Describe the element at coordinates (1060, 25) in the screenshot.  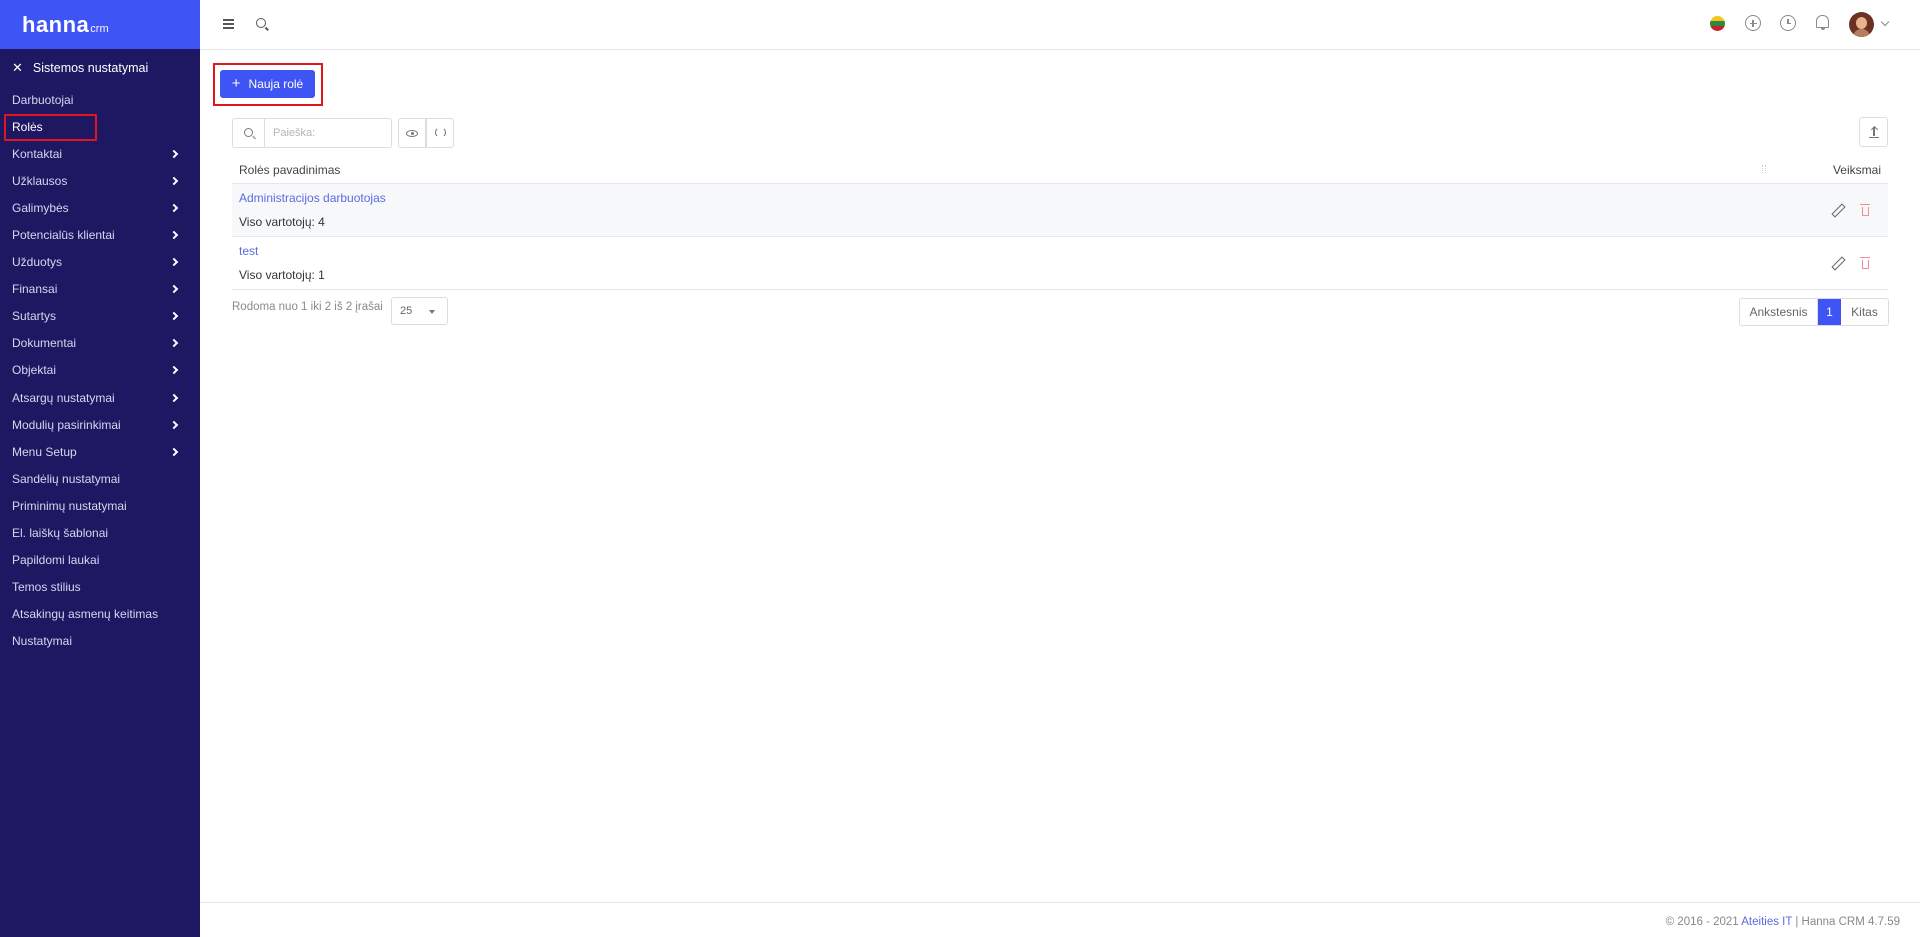
I see `topbar` at that location.